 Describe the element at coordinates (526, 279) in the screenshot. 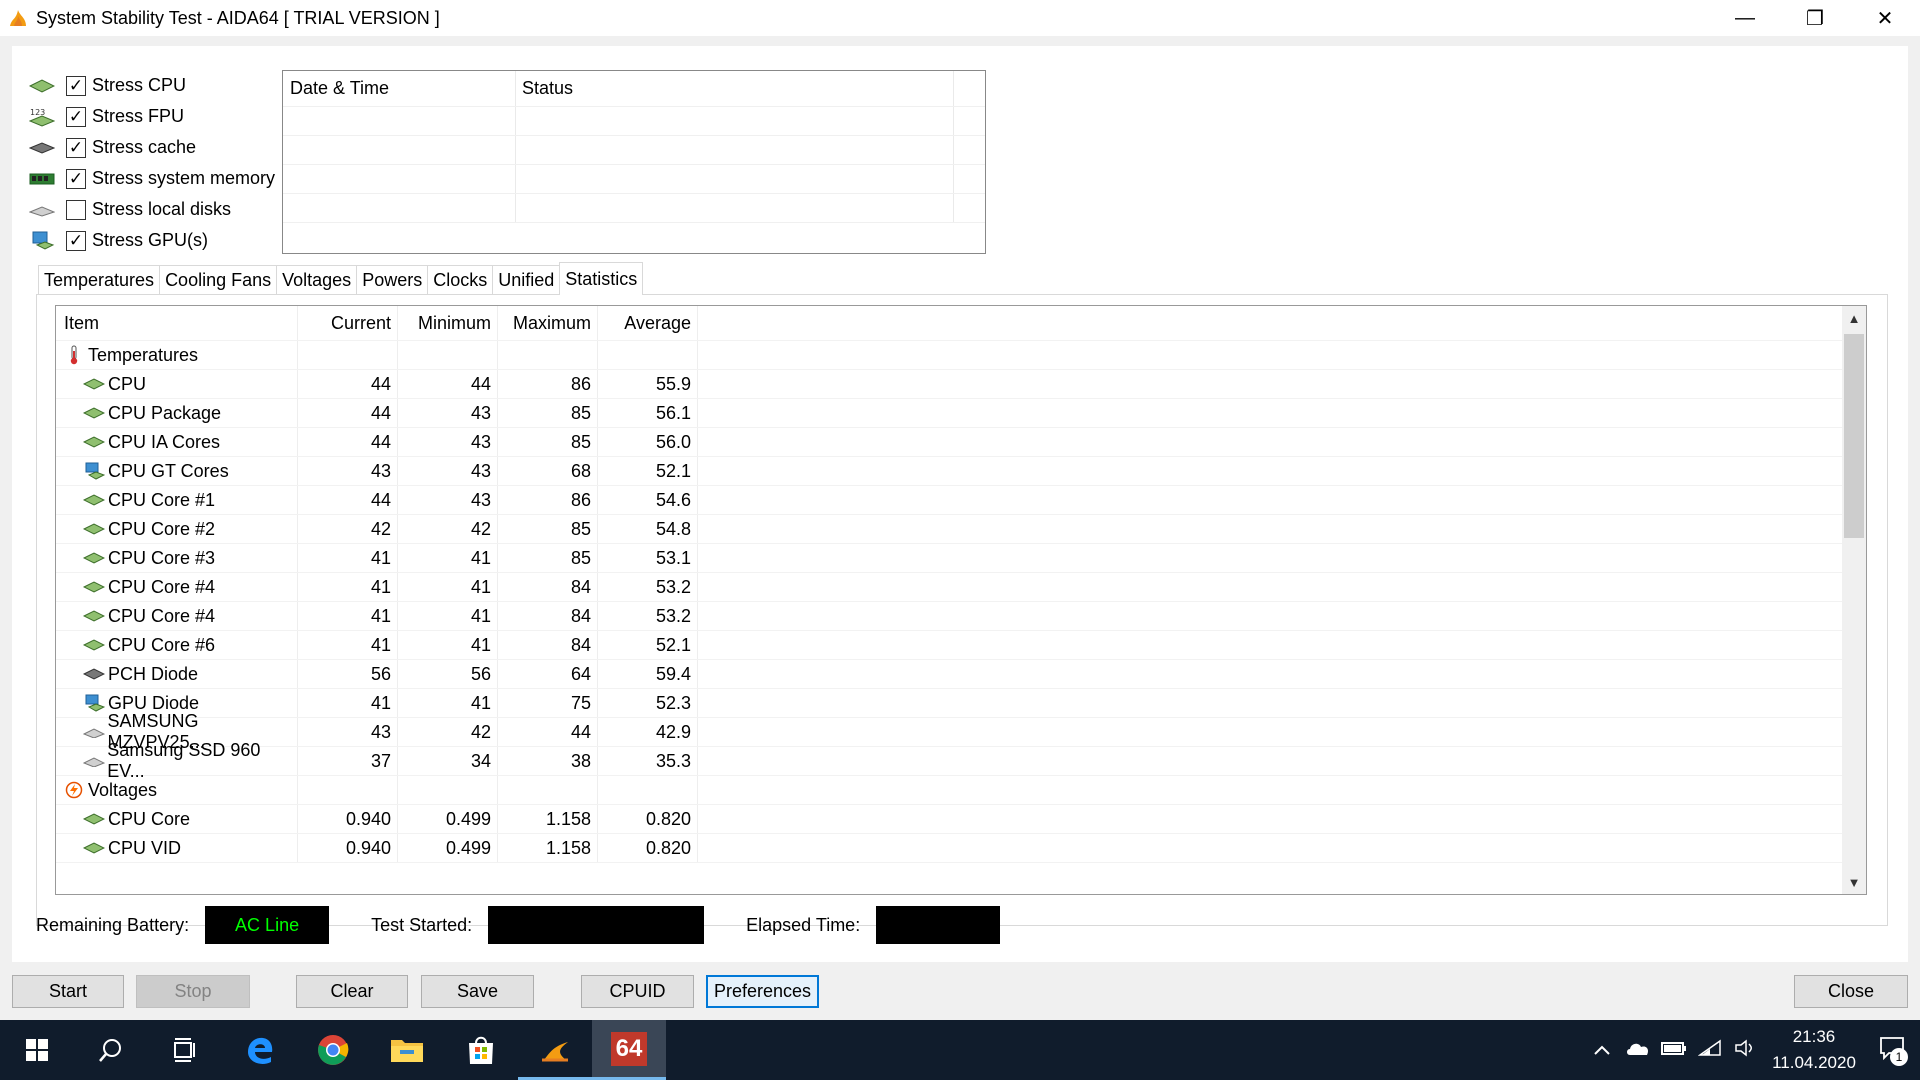

I see `tab-unified: Unified` at that location.